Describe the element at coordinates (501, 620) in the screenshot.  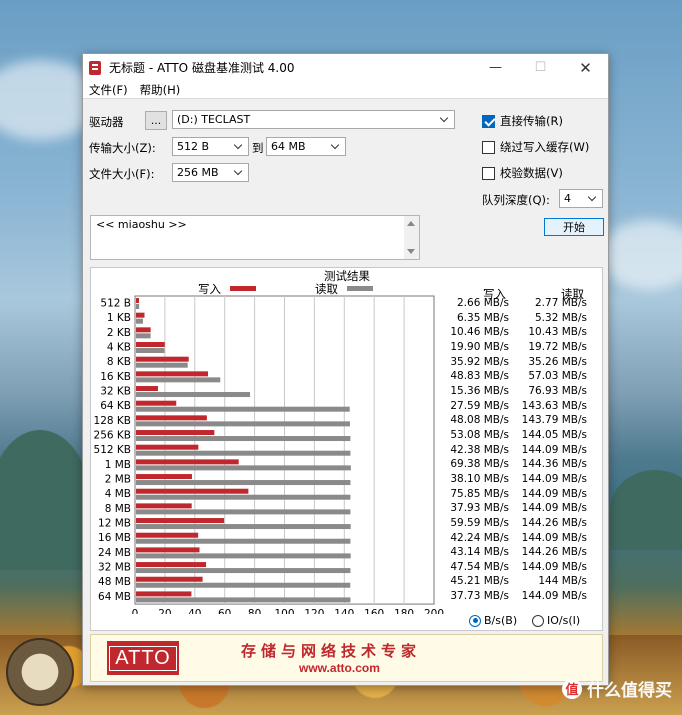
I see `unit-bytes-label: B/s(B)` at that location.